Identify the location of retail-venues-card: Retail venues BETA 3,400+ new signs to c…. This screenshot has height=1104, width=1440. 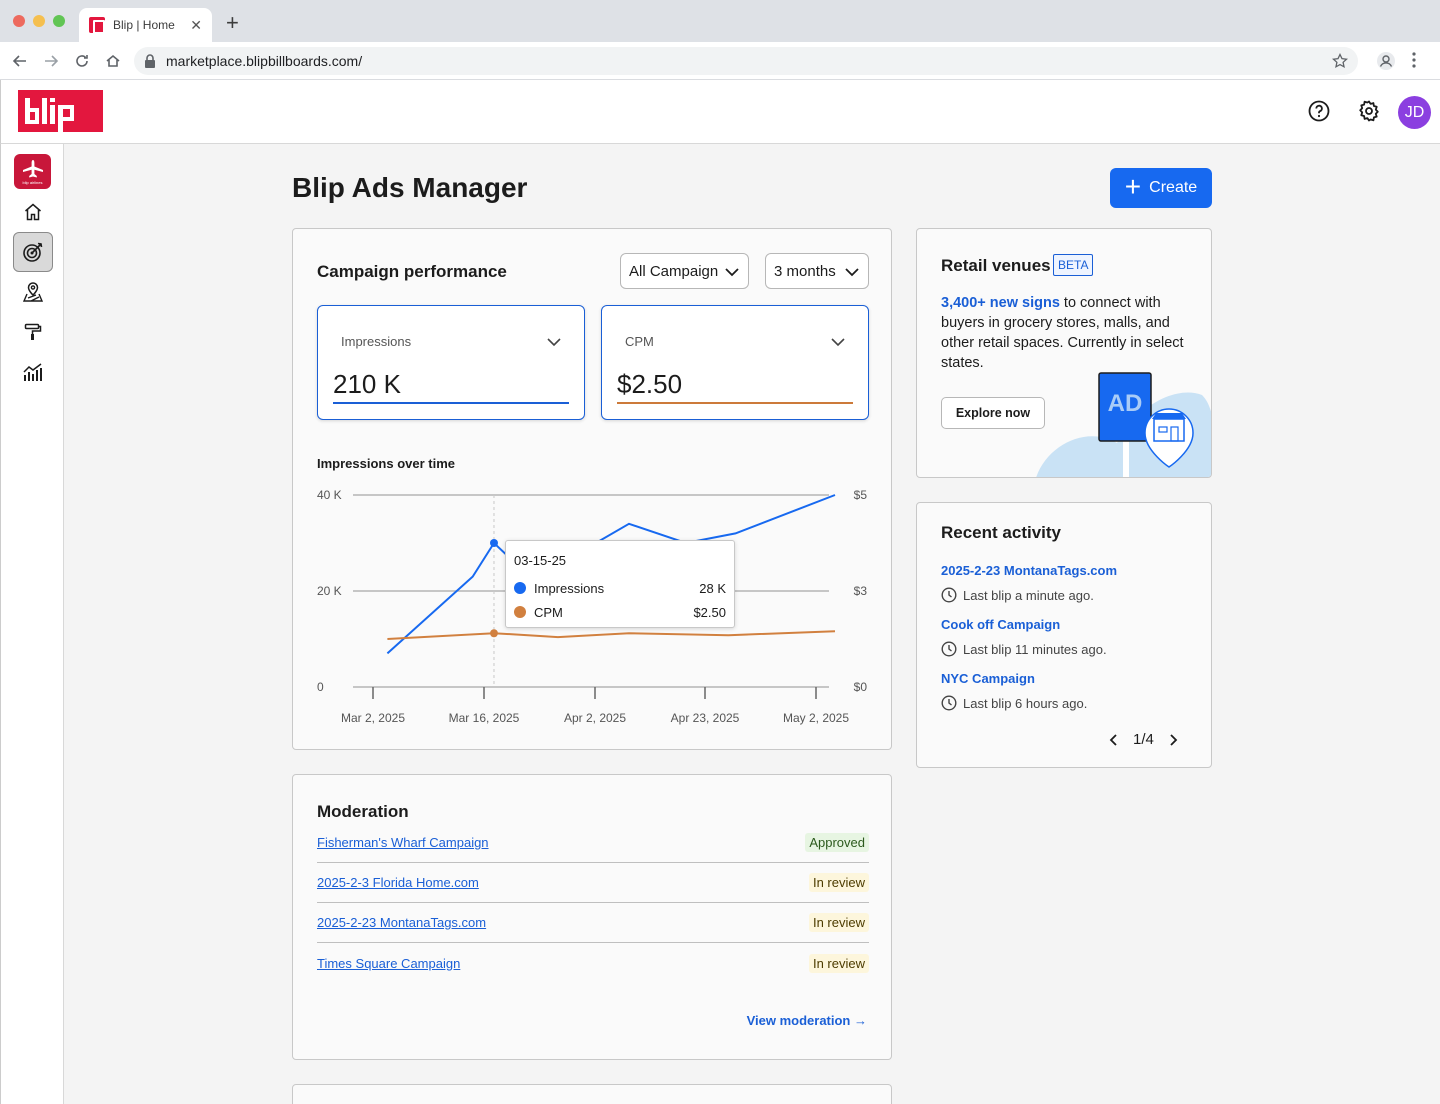
(1064, 353).